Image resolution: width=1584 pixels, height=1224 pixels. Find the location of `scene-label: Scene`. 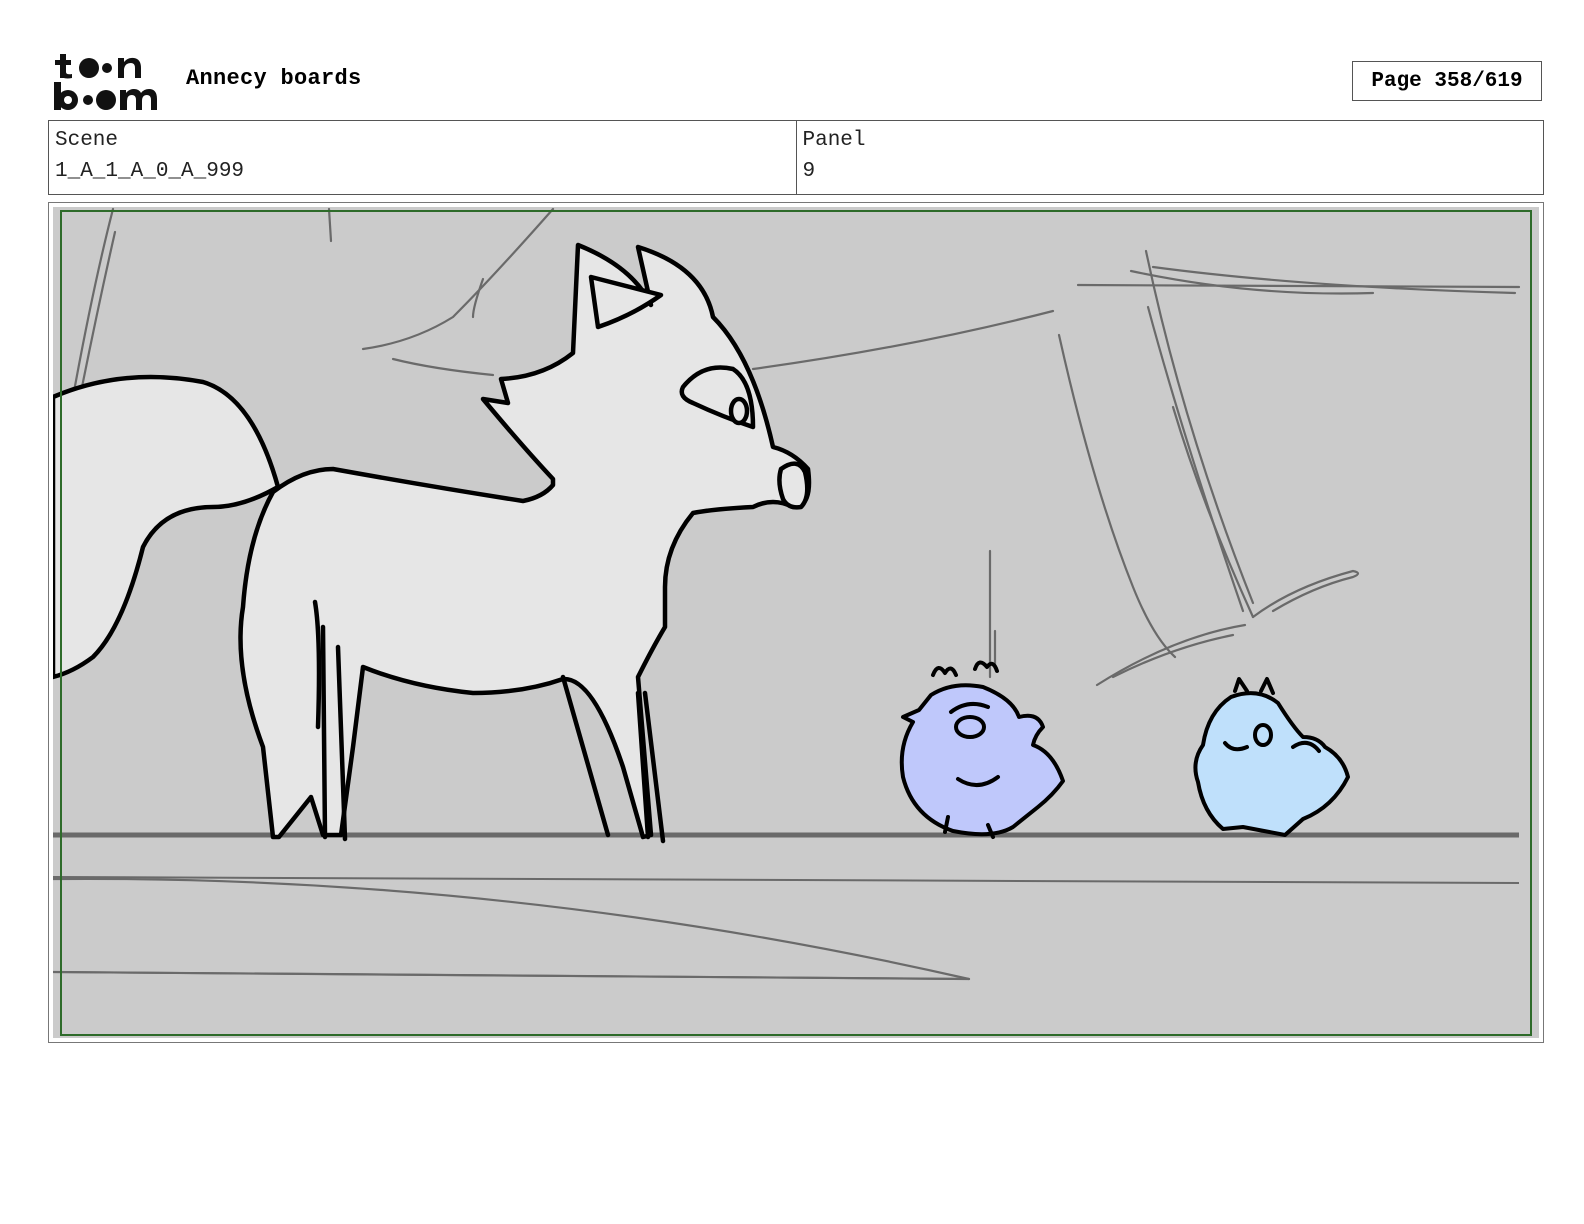

scene-label: Scene is located at coordinates (87, 140).